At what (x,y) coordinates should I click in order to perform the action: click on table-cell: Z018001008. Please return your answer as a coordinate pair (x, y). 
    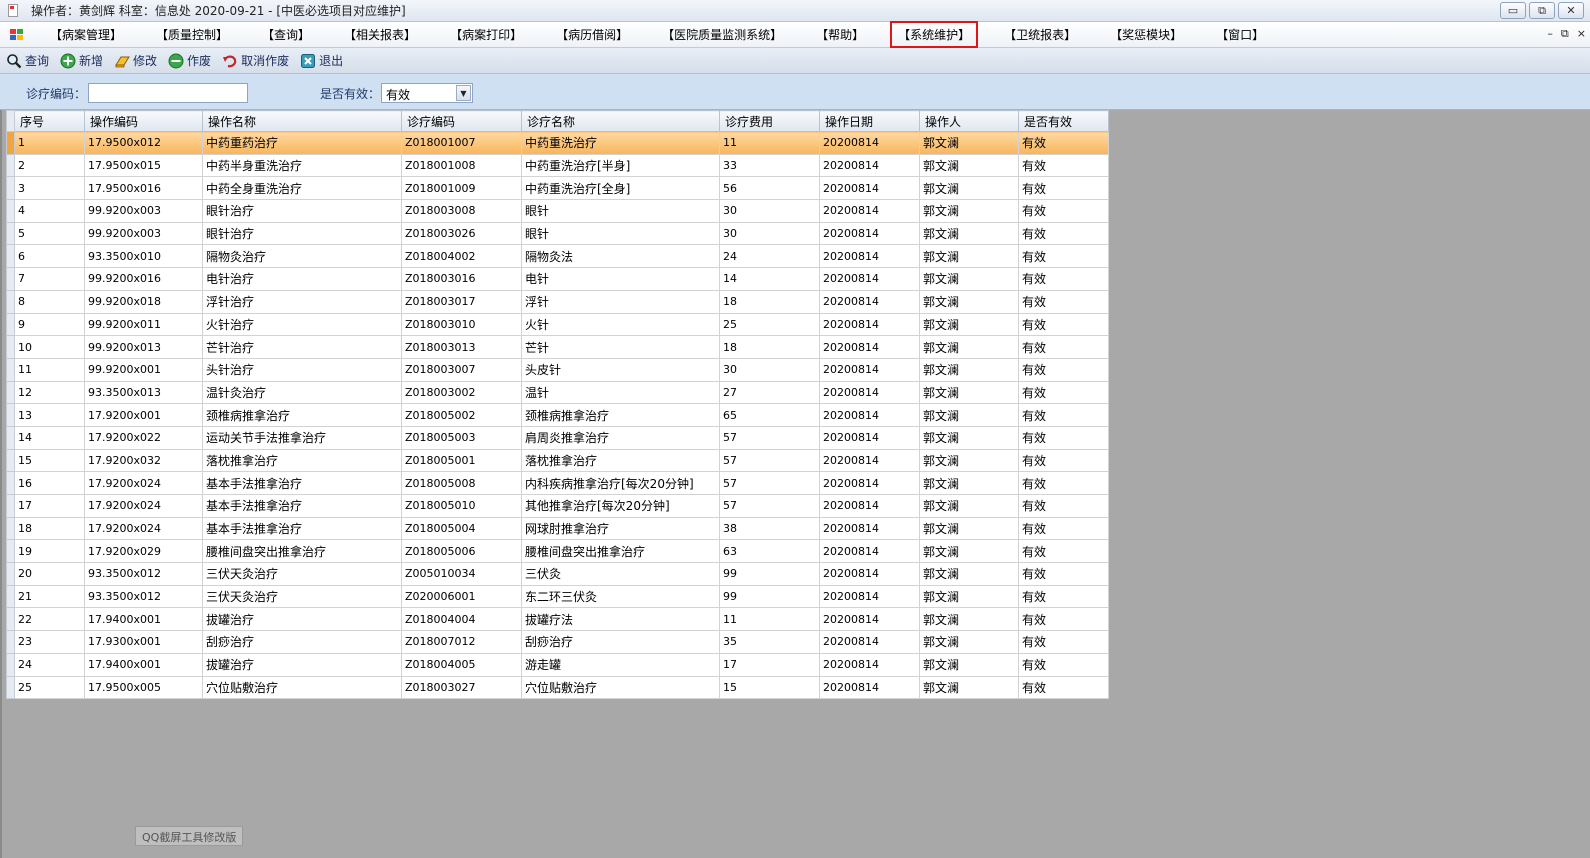
    Looking at the image, I should click on (461, 165).